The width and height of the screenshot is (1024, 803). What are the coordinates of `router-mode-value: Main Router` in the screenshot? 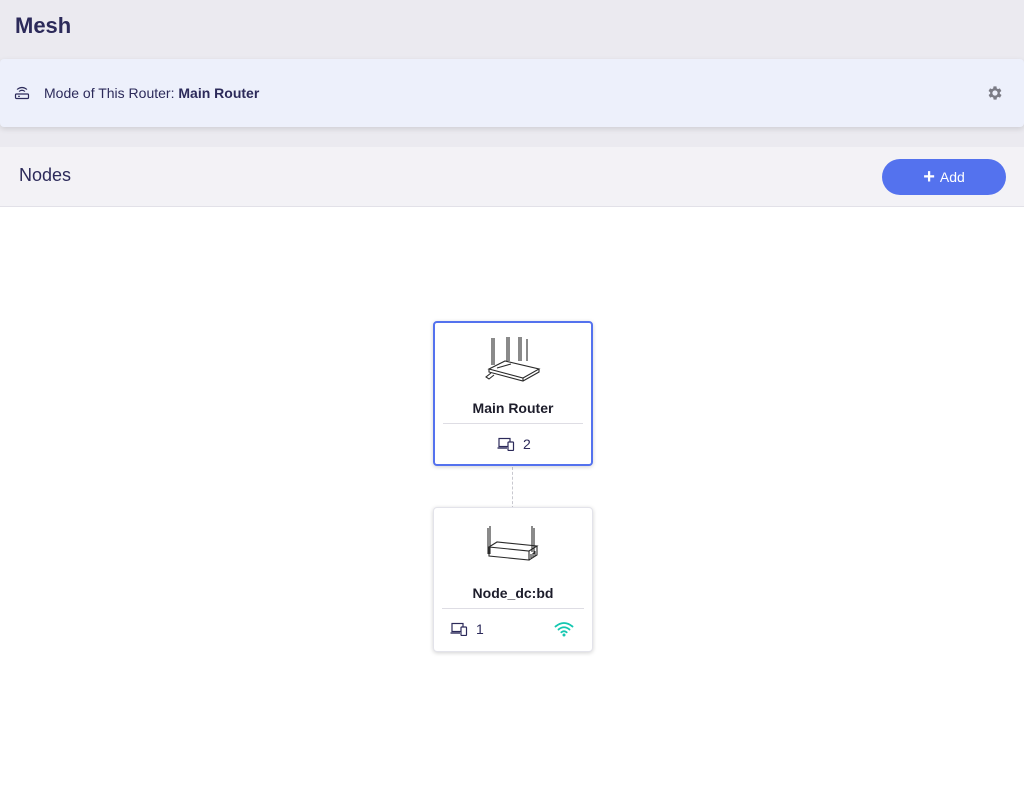 It's located at (219, 93).